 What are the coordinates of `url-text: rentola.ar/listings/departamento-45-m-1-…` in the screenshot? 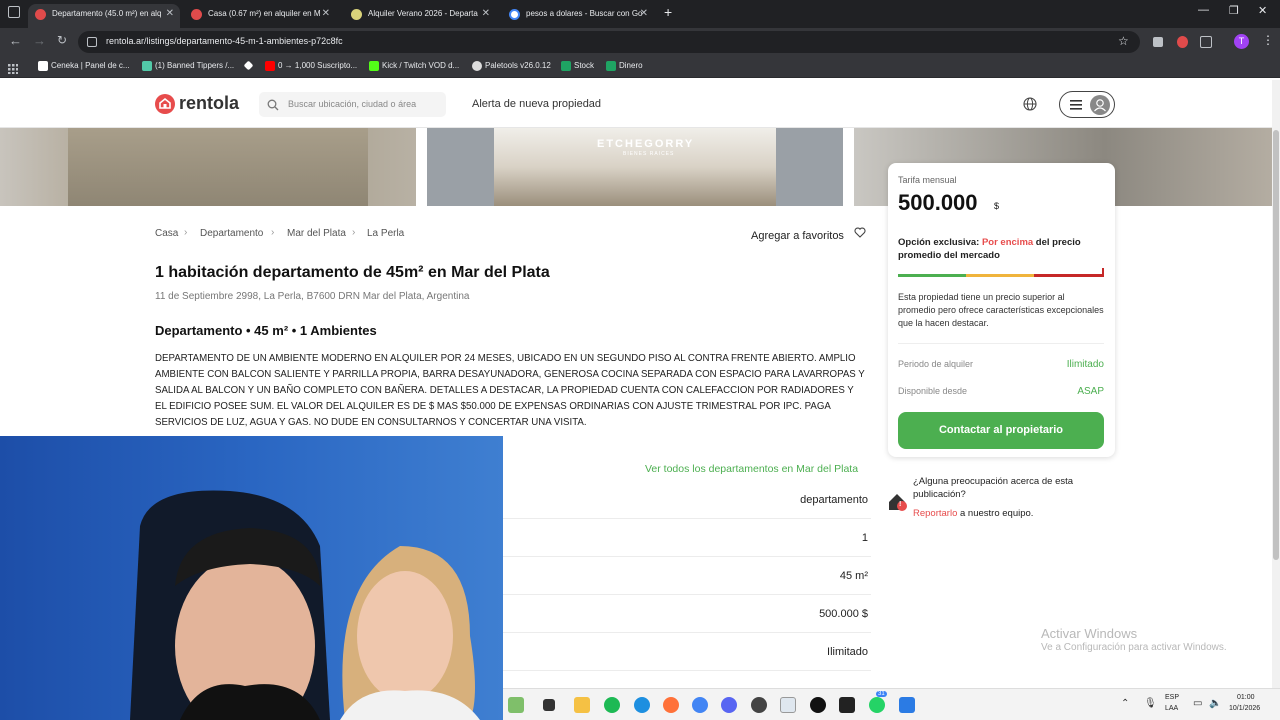 It's located at (224, 41).